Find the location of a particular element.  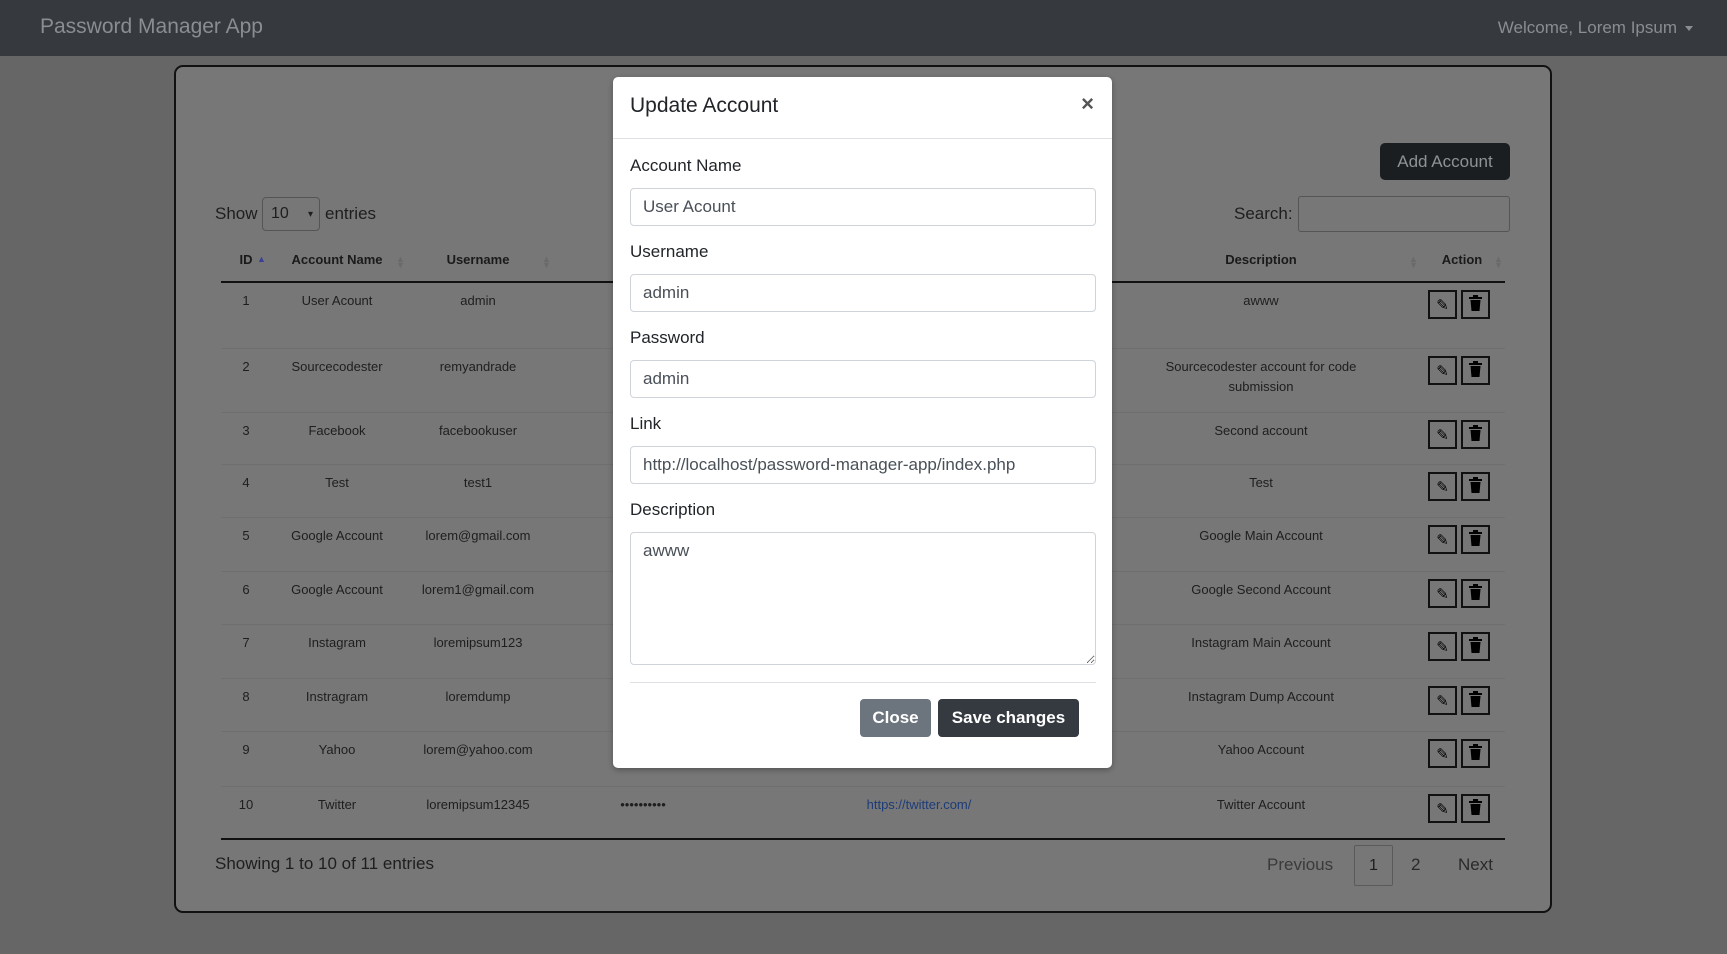

column-header-username: Username is located at coordinates (478, 259).